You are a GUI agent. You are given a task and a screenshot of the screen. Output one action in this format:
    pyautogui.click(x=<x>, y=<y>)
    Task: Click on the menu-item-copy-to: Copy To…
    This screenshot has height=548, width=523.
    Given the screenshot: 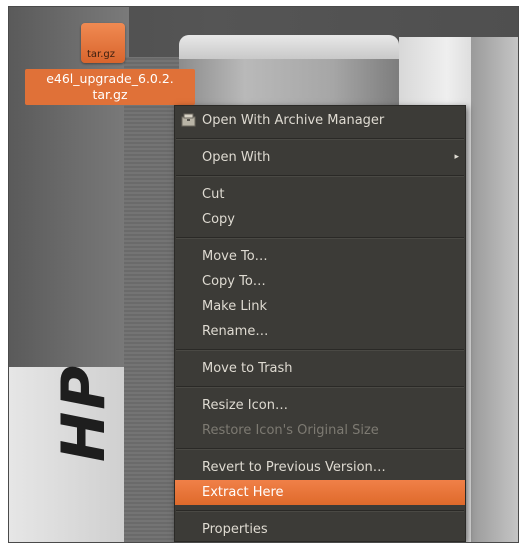 What is the action you would take?
    pyautogui.click(x=320, y=281)
    